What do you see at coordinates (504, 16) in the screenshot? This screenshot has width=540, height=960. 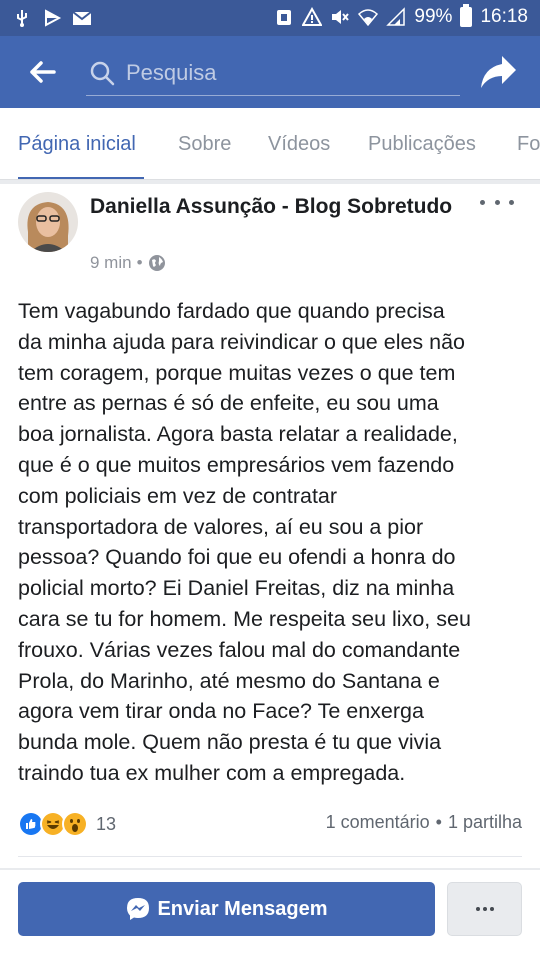 I see `clock: 16:18` at bounding box center [504, 16].